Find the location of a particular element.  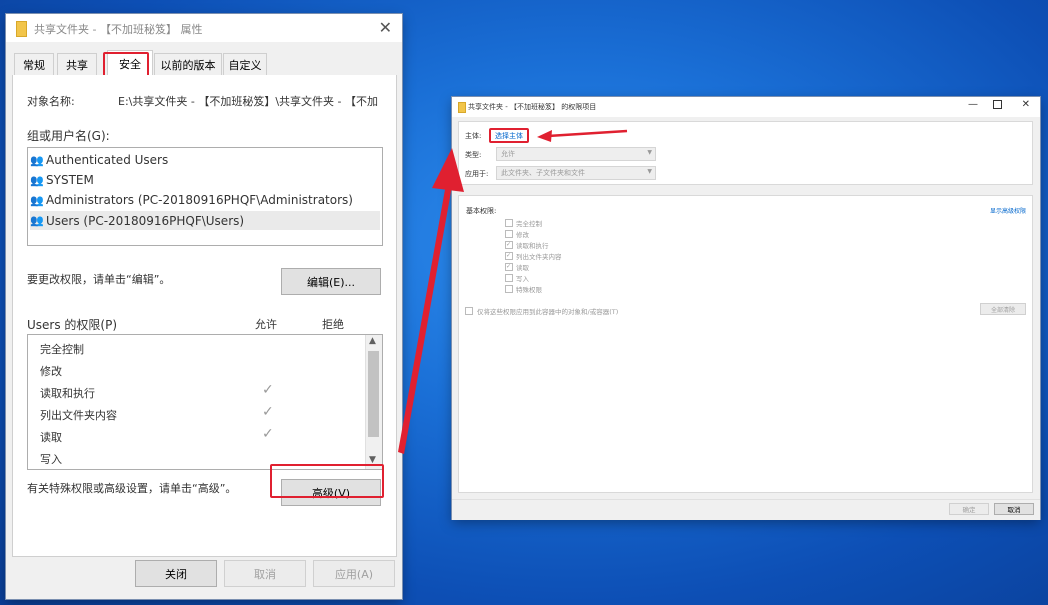

perm-label: 读取和执行 is located at coordinates (532, 246).